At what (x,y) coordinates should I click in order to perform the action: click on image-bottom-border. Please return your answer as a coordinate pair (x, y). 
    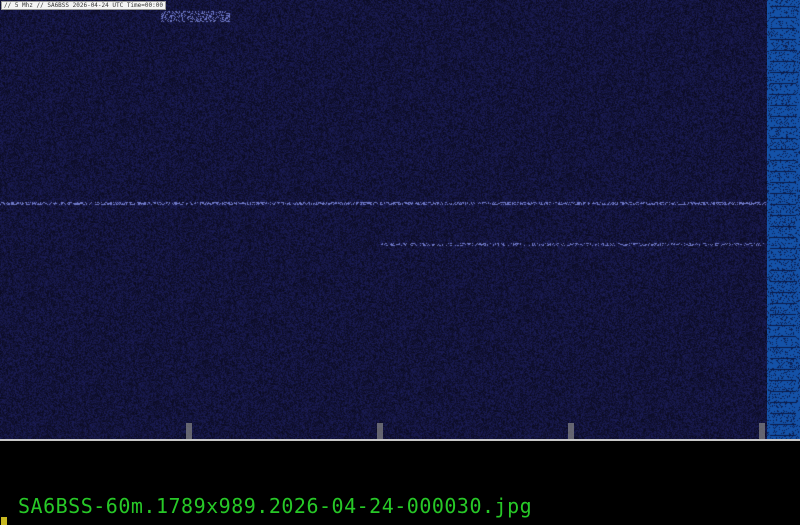
    Looking at the image, I should click on (400, 440).